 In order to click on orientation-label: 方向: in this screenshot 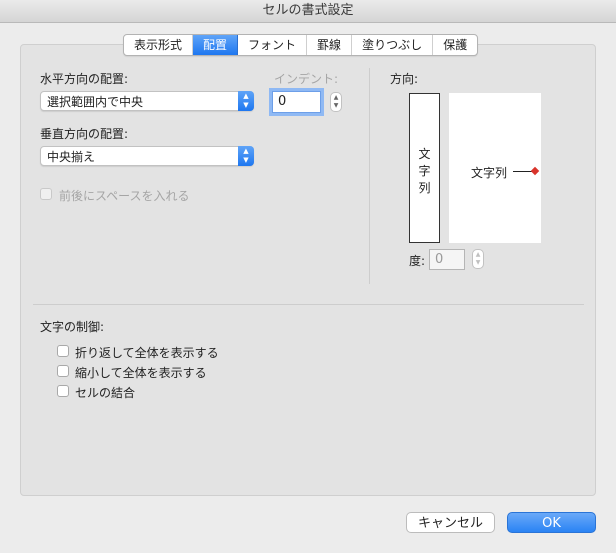, I will do `click(404, 79)`.